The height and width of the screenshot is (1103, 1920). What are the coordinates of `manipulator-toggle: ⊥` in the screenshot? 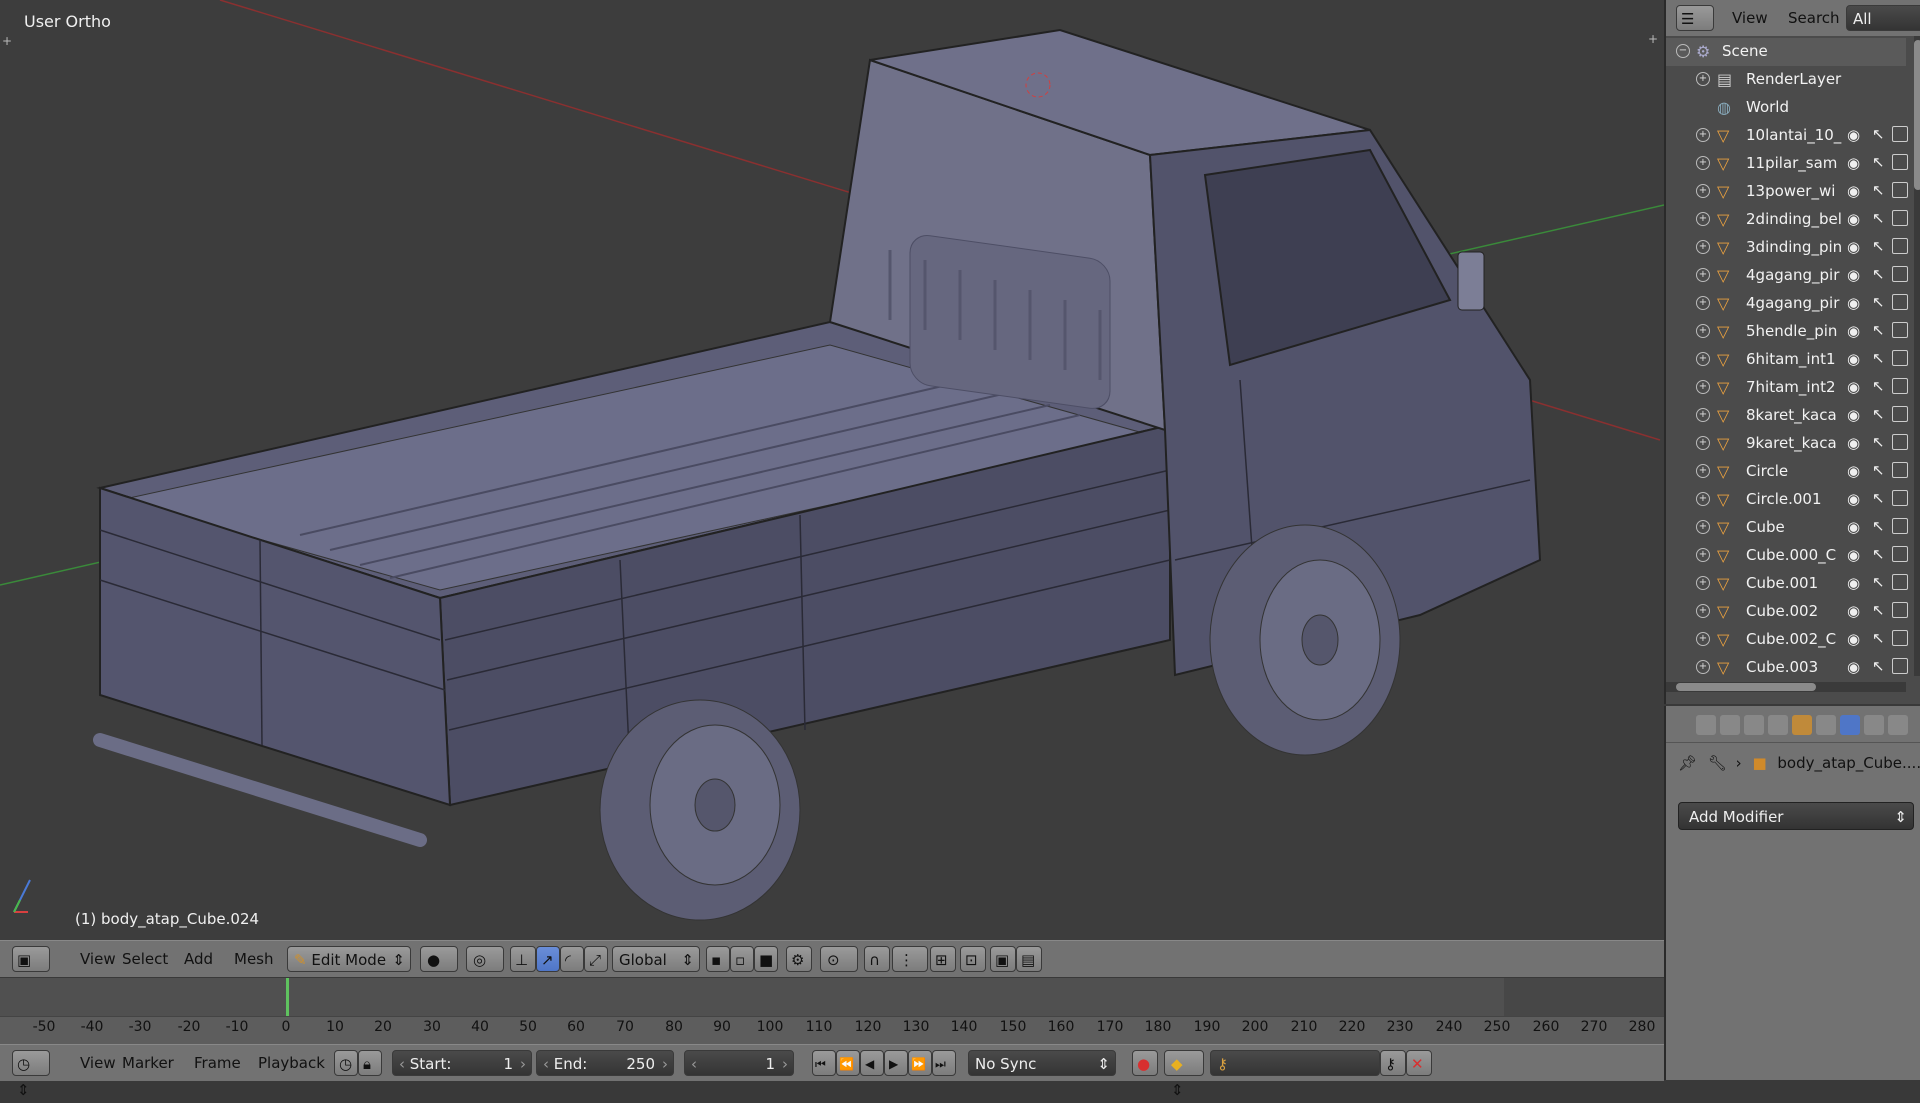 It's located at (523, 959).